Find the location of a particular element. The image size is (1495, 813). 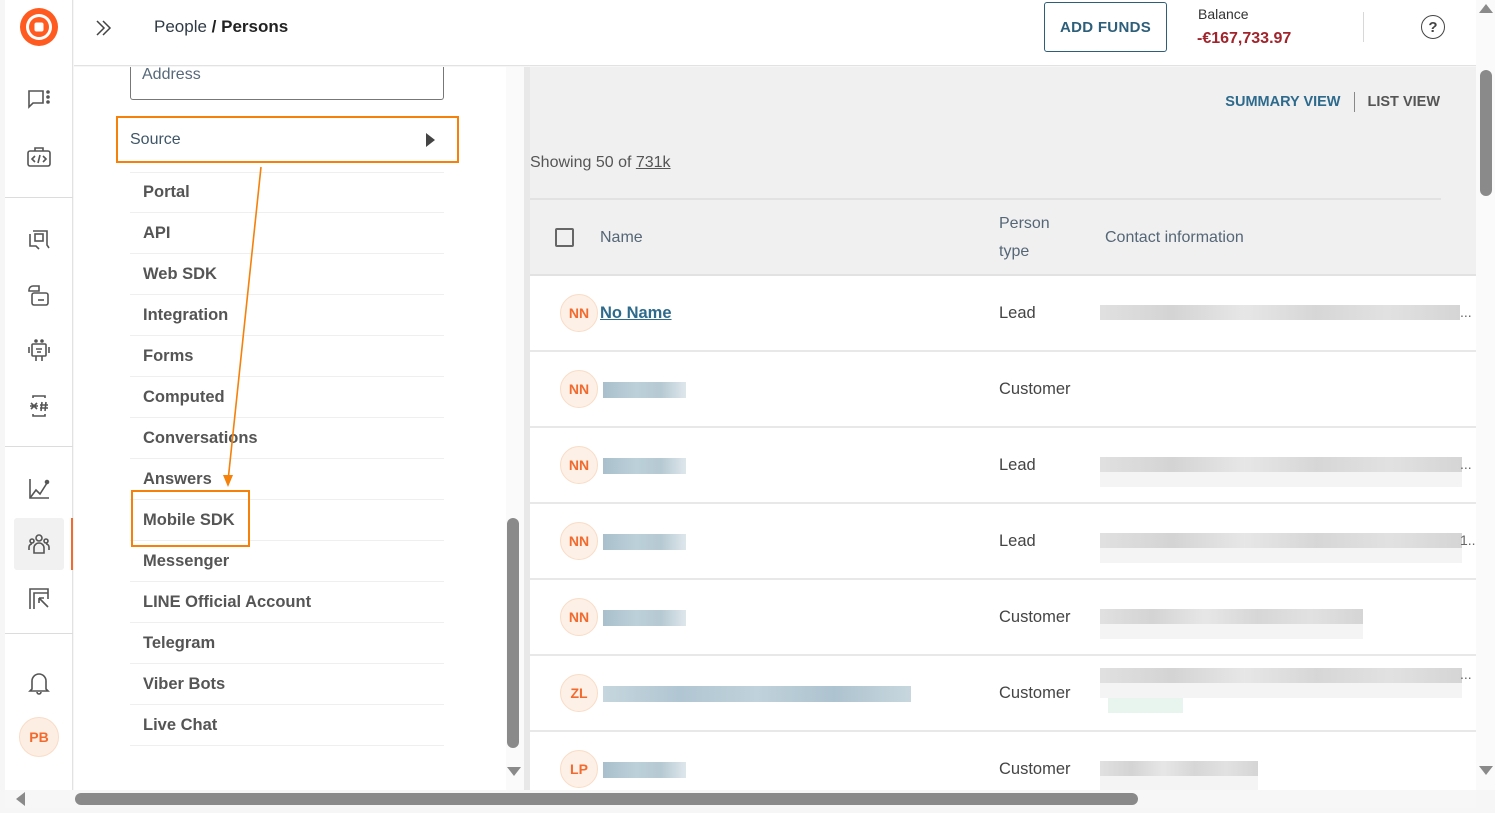

source-option-api: API is located at coordinates (287, 233).